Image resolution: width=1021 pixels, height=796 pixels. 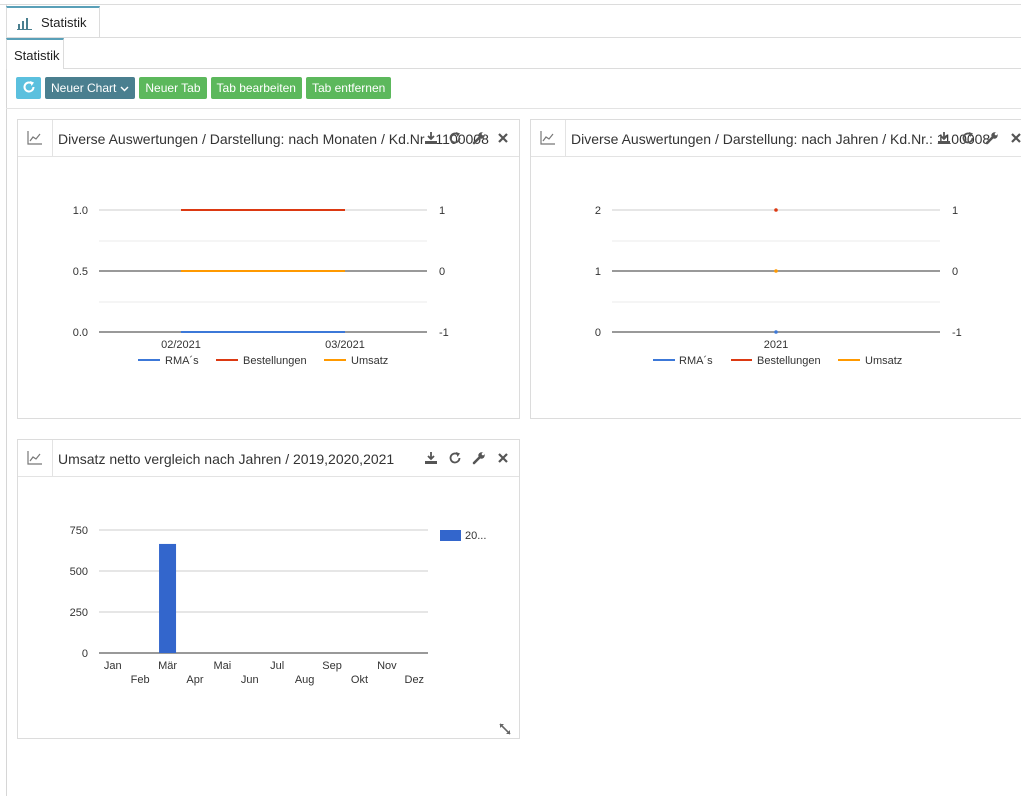 What do you see at coordinates (223, 666) in the screenshot?
I see `x-tick: Mai` at bounding box center [223, 666].